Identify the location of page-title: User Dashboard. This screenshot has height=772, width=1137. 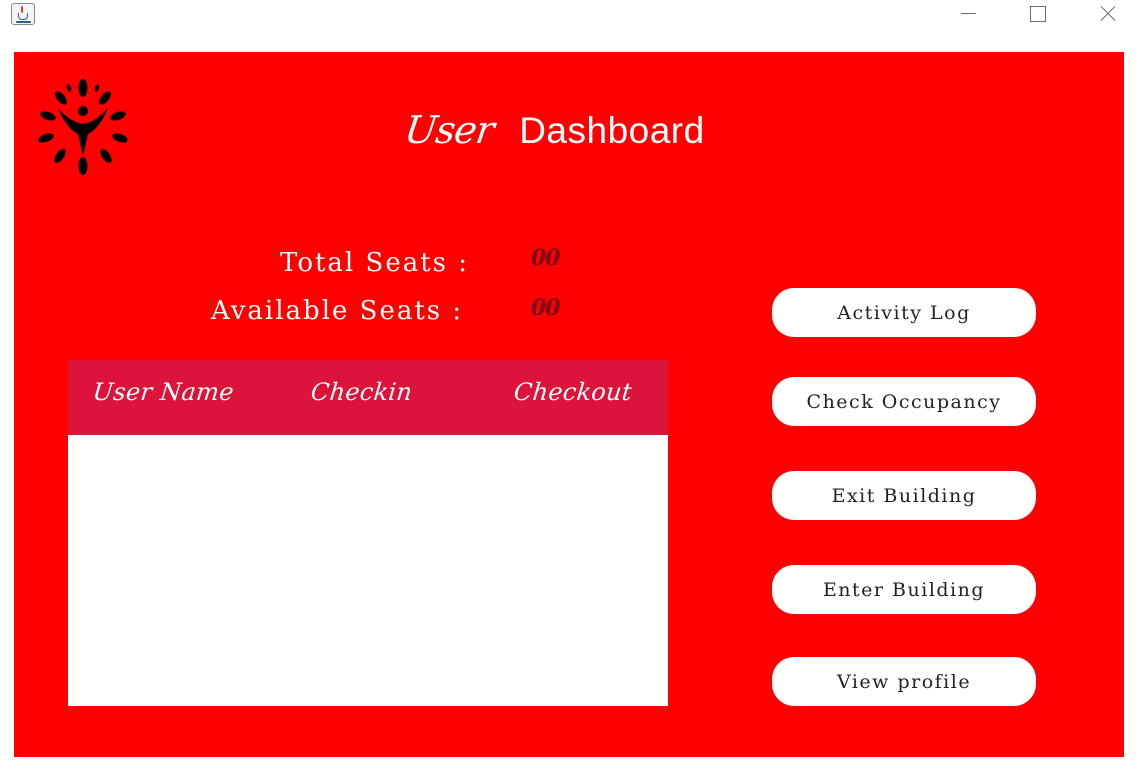
(553, 133).